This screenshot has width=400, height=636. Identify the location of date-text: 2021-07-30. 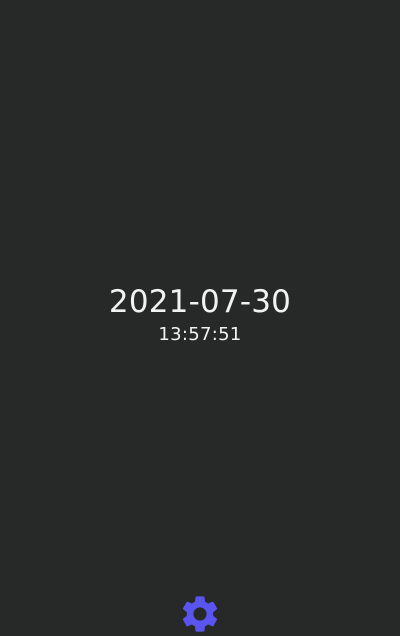
(200, 302).